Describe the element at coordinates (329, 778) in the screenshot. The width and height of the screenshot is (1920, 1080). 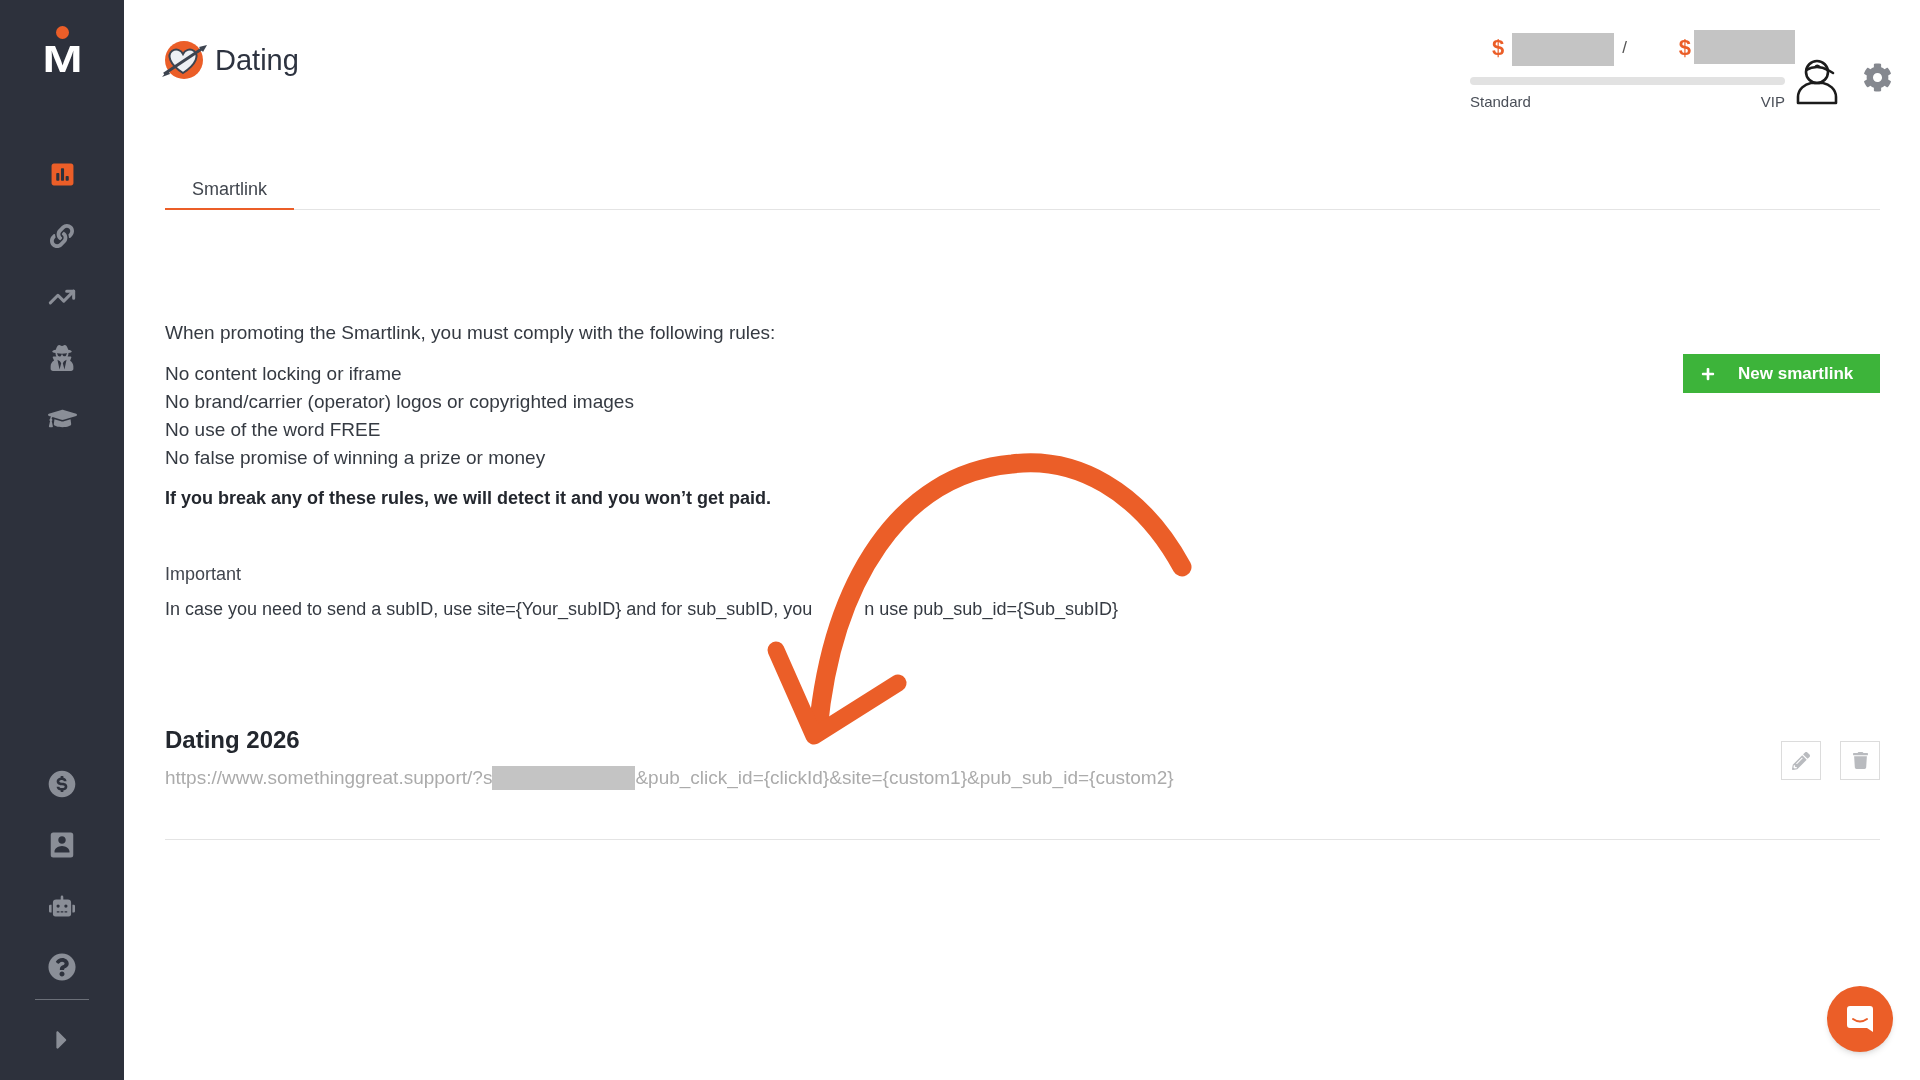
I see `smartlink-url: https://www.somethinggreat.support/?s` at that location.